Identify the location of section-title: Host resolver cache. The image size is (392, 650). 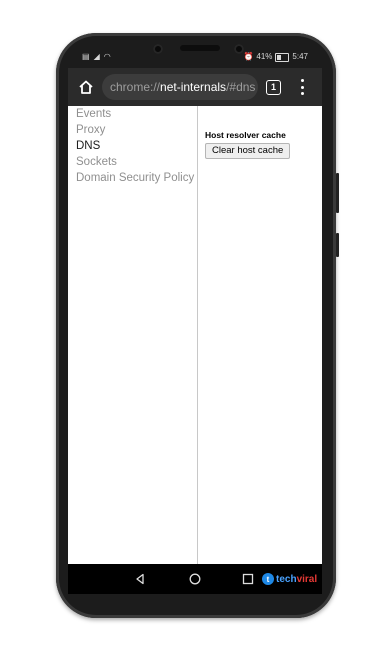
(245, 135).